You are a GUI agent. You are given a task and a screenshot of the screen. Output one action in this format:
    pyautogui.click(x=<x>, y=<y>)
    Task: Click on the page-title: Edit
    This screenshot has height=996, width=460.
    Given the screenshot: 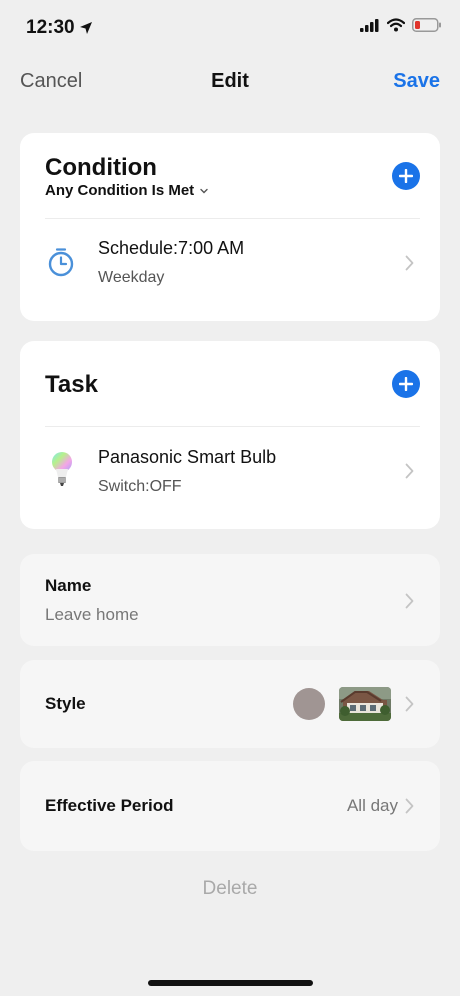 What is the action you would take?
    pyautogui.click(x=230, y=81)
    